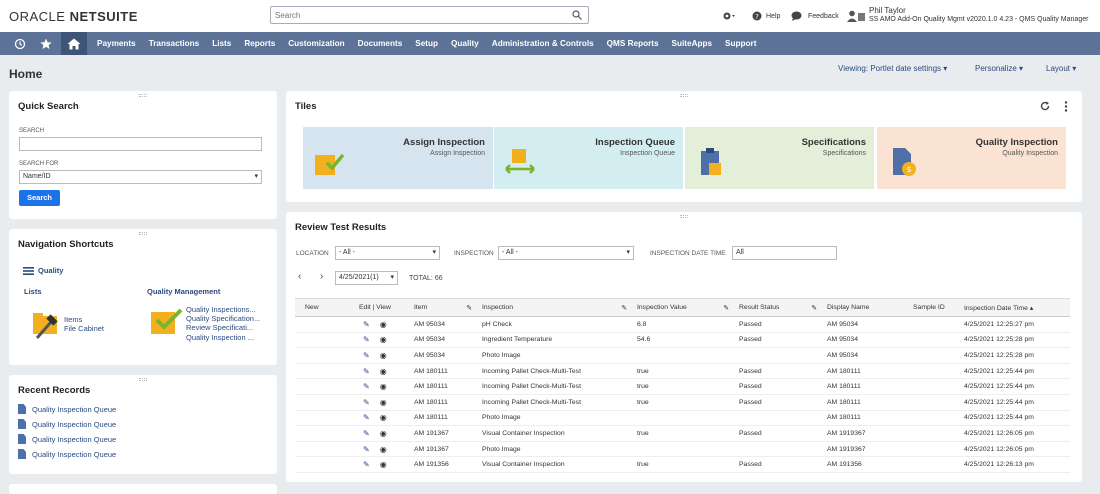 Image resolution: width=1100 pixels, height=494 pixels. I want to click on nav-item-reports: Reports, so click(259, 43).